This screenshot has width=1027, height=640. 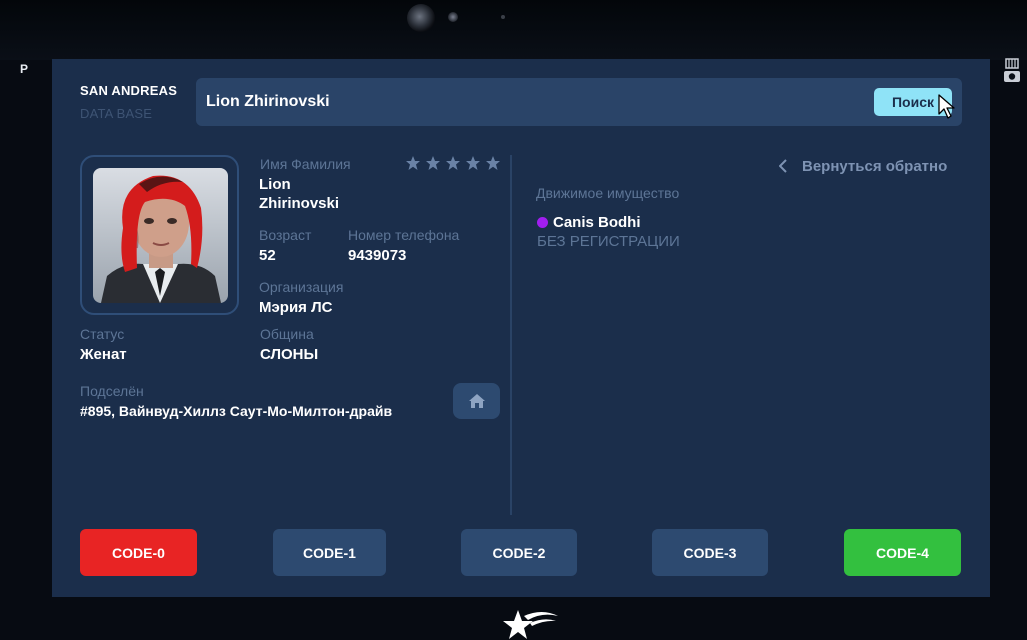 I want to click on back-link: Вернуться обратно, so click(x=863, y=166).